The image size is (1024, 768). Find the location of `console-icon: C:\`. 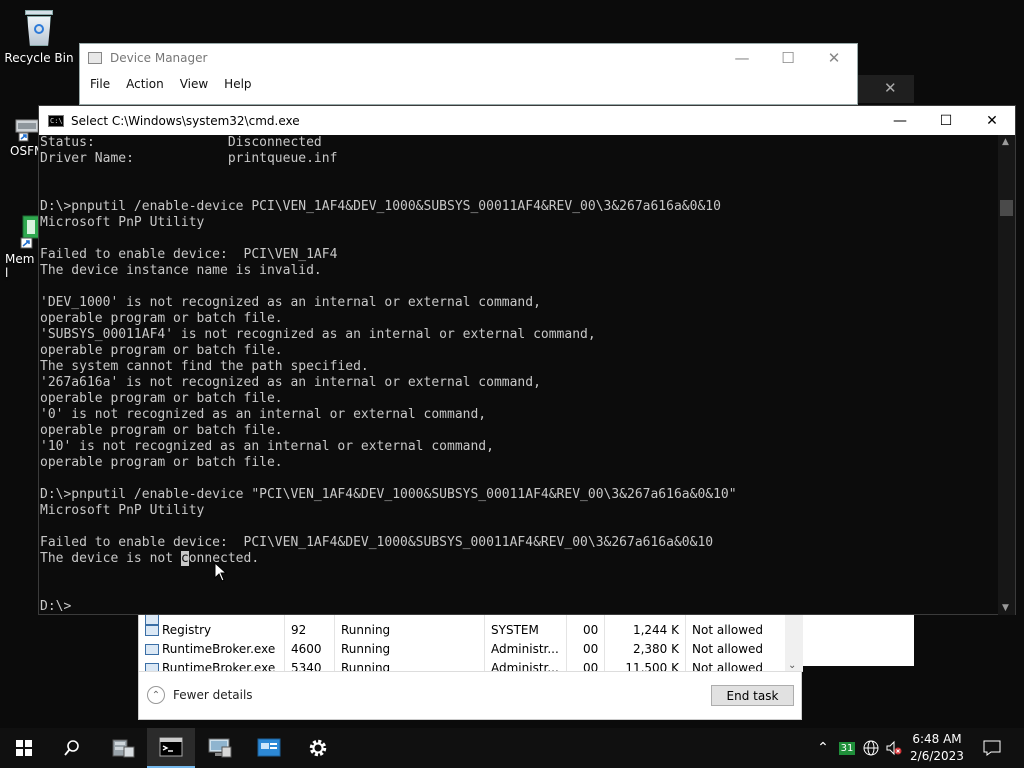

console-icon: C:\ is located at coordinates (56, 120).